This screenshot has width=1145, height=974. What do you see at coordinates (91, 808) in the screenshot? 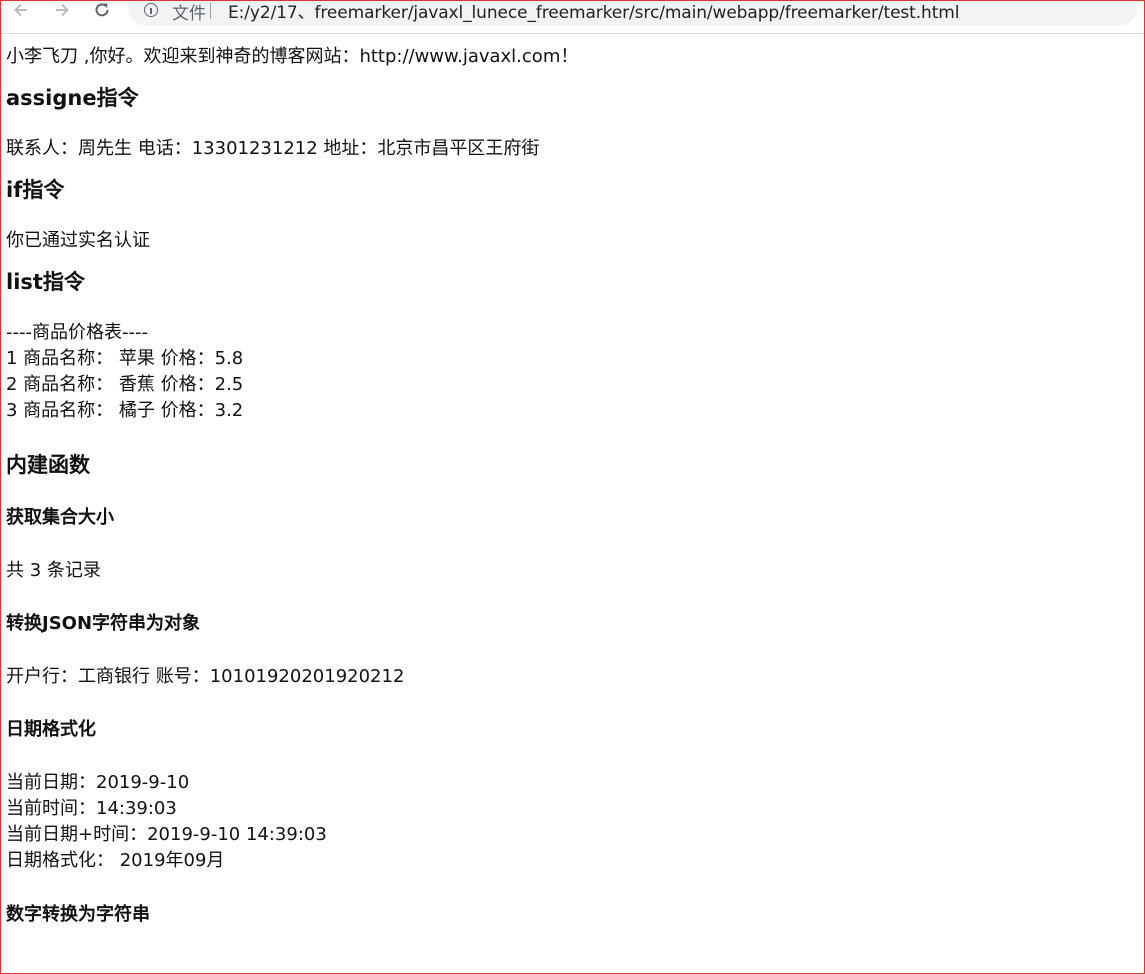
I see `date-line: 当前时间：14:39:03` at bounding box center [91, 808].